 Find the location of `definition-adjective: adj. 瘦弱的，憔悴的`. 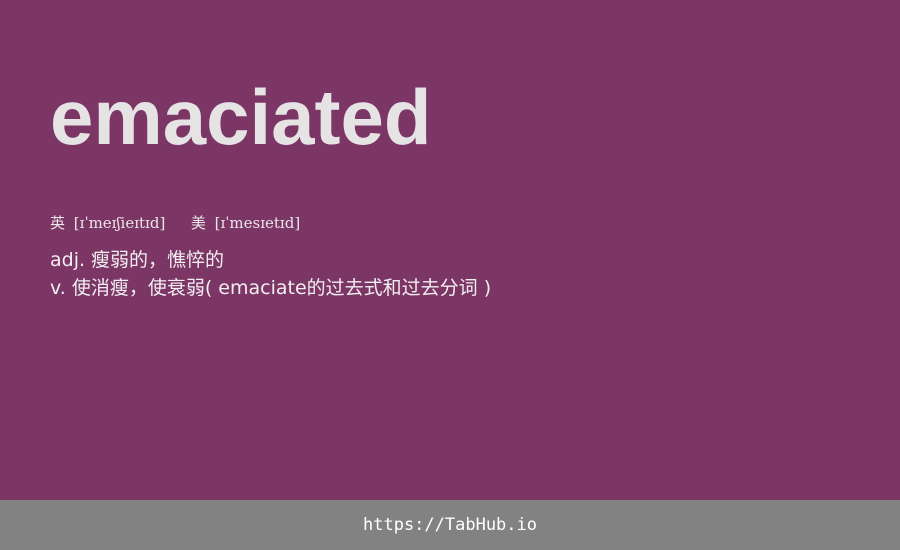

definition-adjective: adj. 瘦弱的，憔悴的 is located at coordinates (137, 260).